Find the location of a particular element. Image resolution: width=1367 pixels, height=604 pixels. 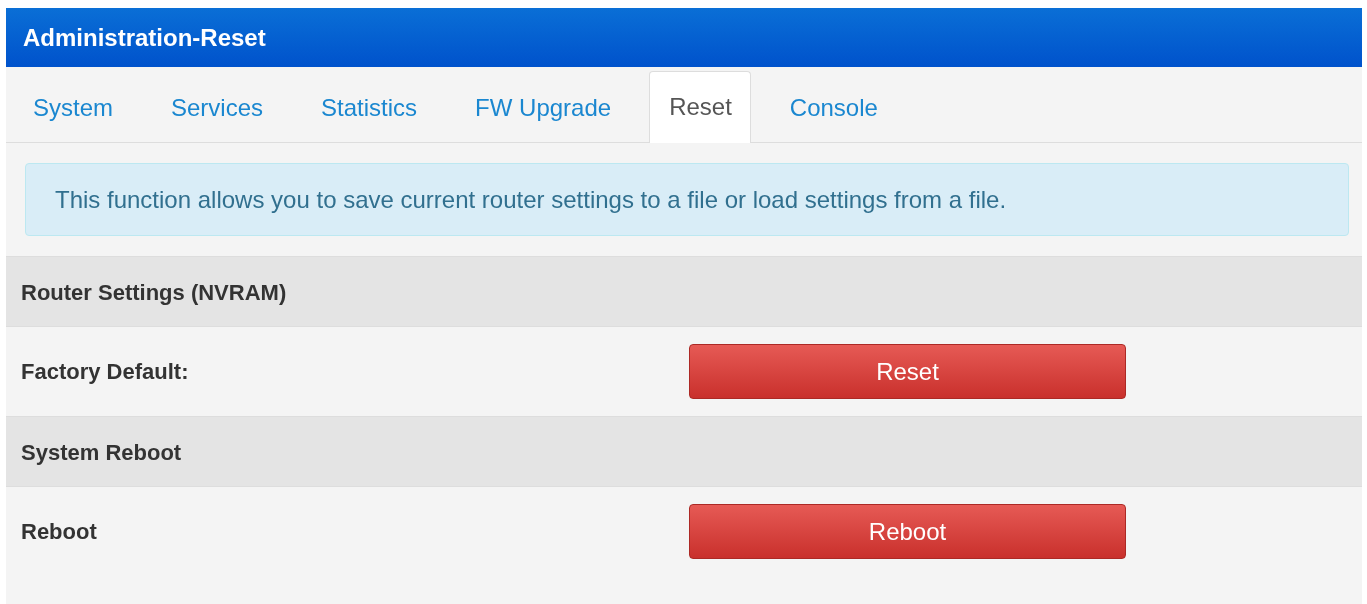

setting-label: Reboot is located at coordinates (59, 531).